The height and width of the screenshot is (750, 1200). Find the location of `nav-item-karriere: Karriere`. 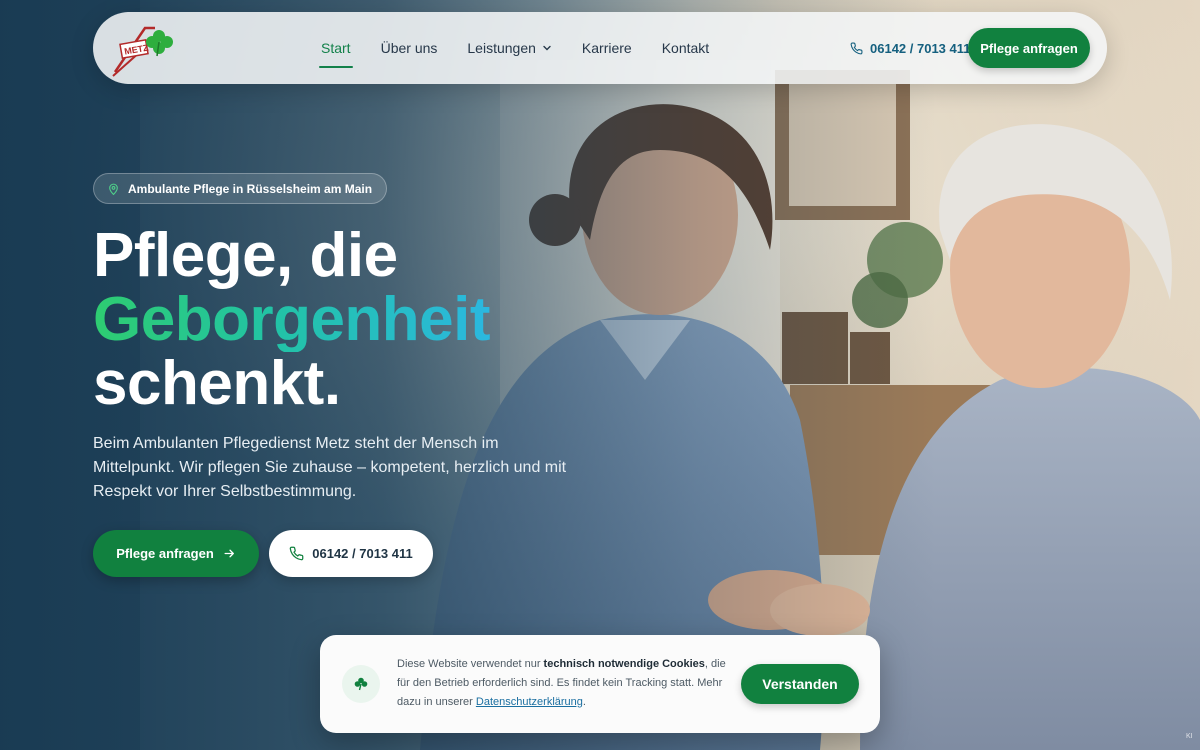

nav-item-karriere: Karriere is located at coordinates (607, 48).